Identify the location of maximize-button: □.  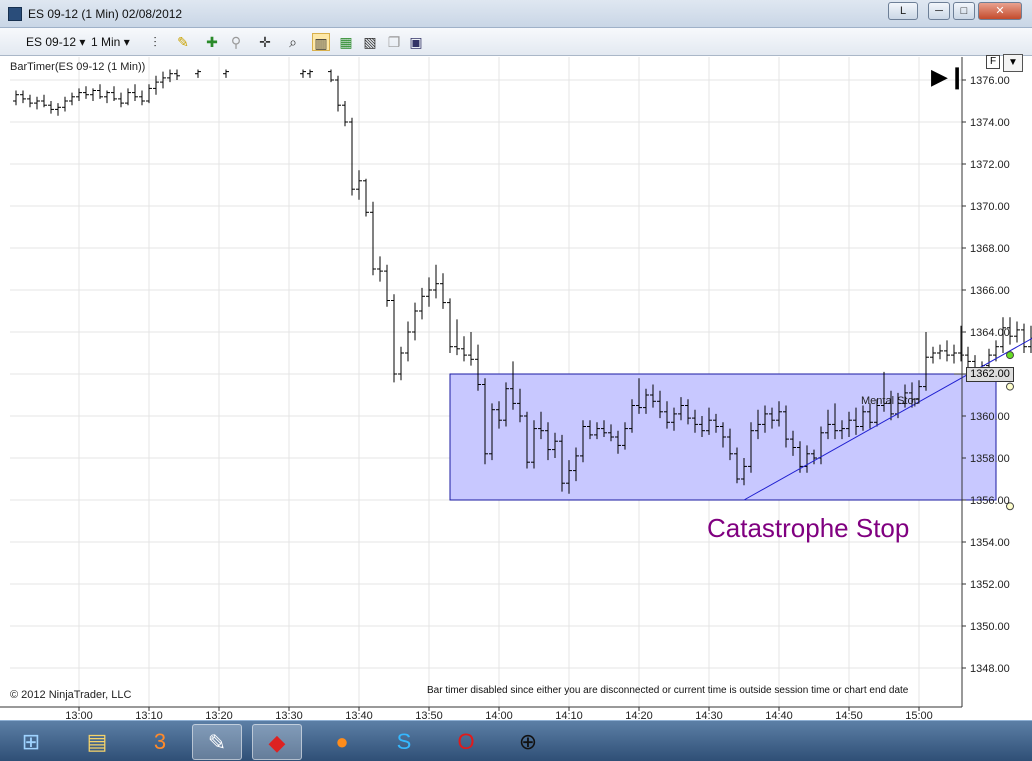
(964, 11).